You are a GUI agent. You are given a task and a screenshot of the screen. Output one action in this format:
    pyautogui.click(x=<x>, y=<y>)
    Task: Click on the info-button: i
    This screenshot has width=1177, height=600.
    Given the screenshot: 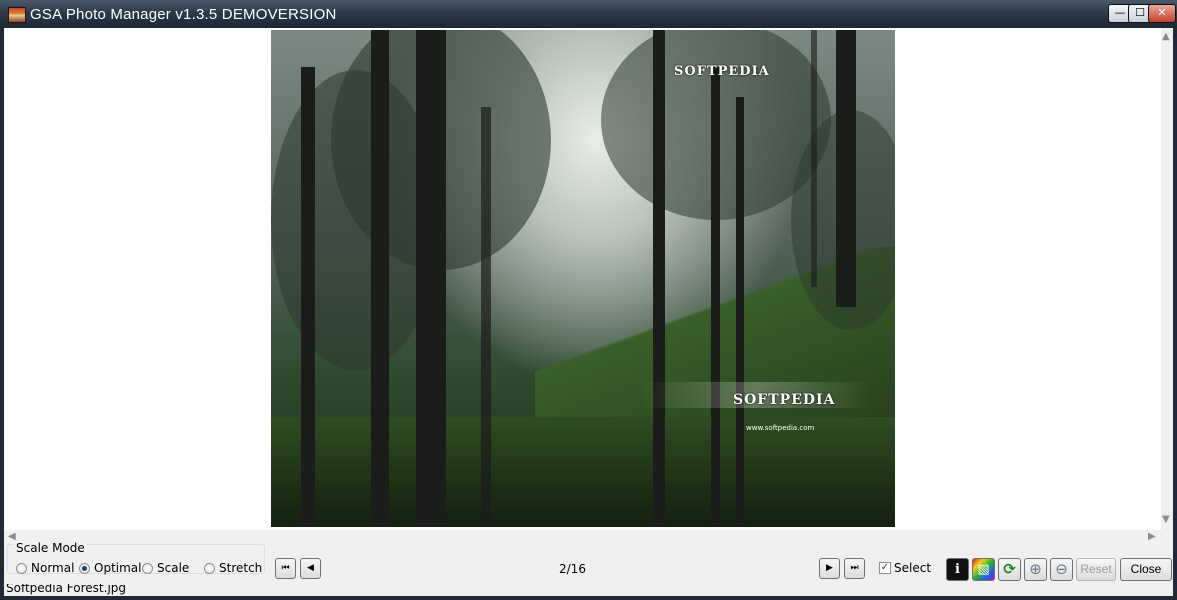 What is the action you would take?
    pyautogui.click(x=957, y=569)
    